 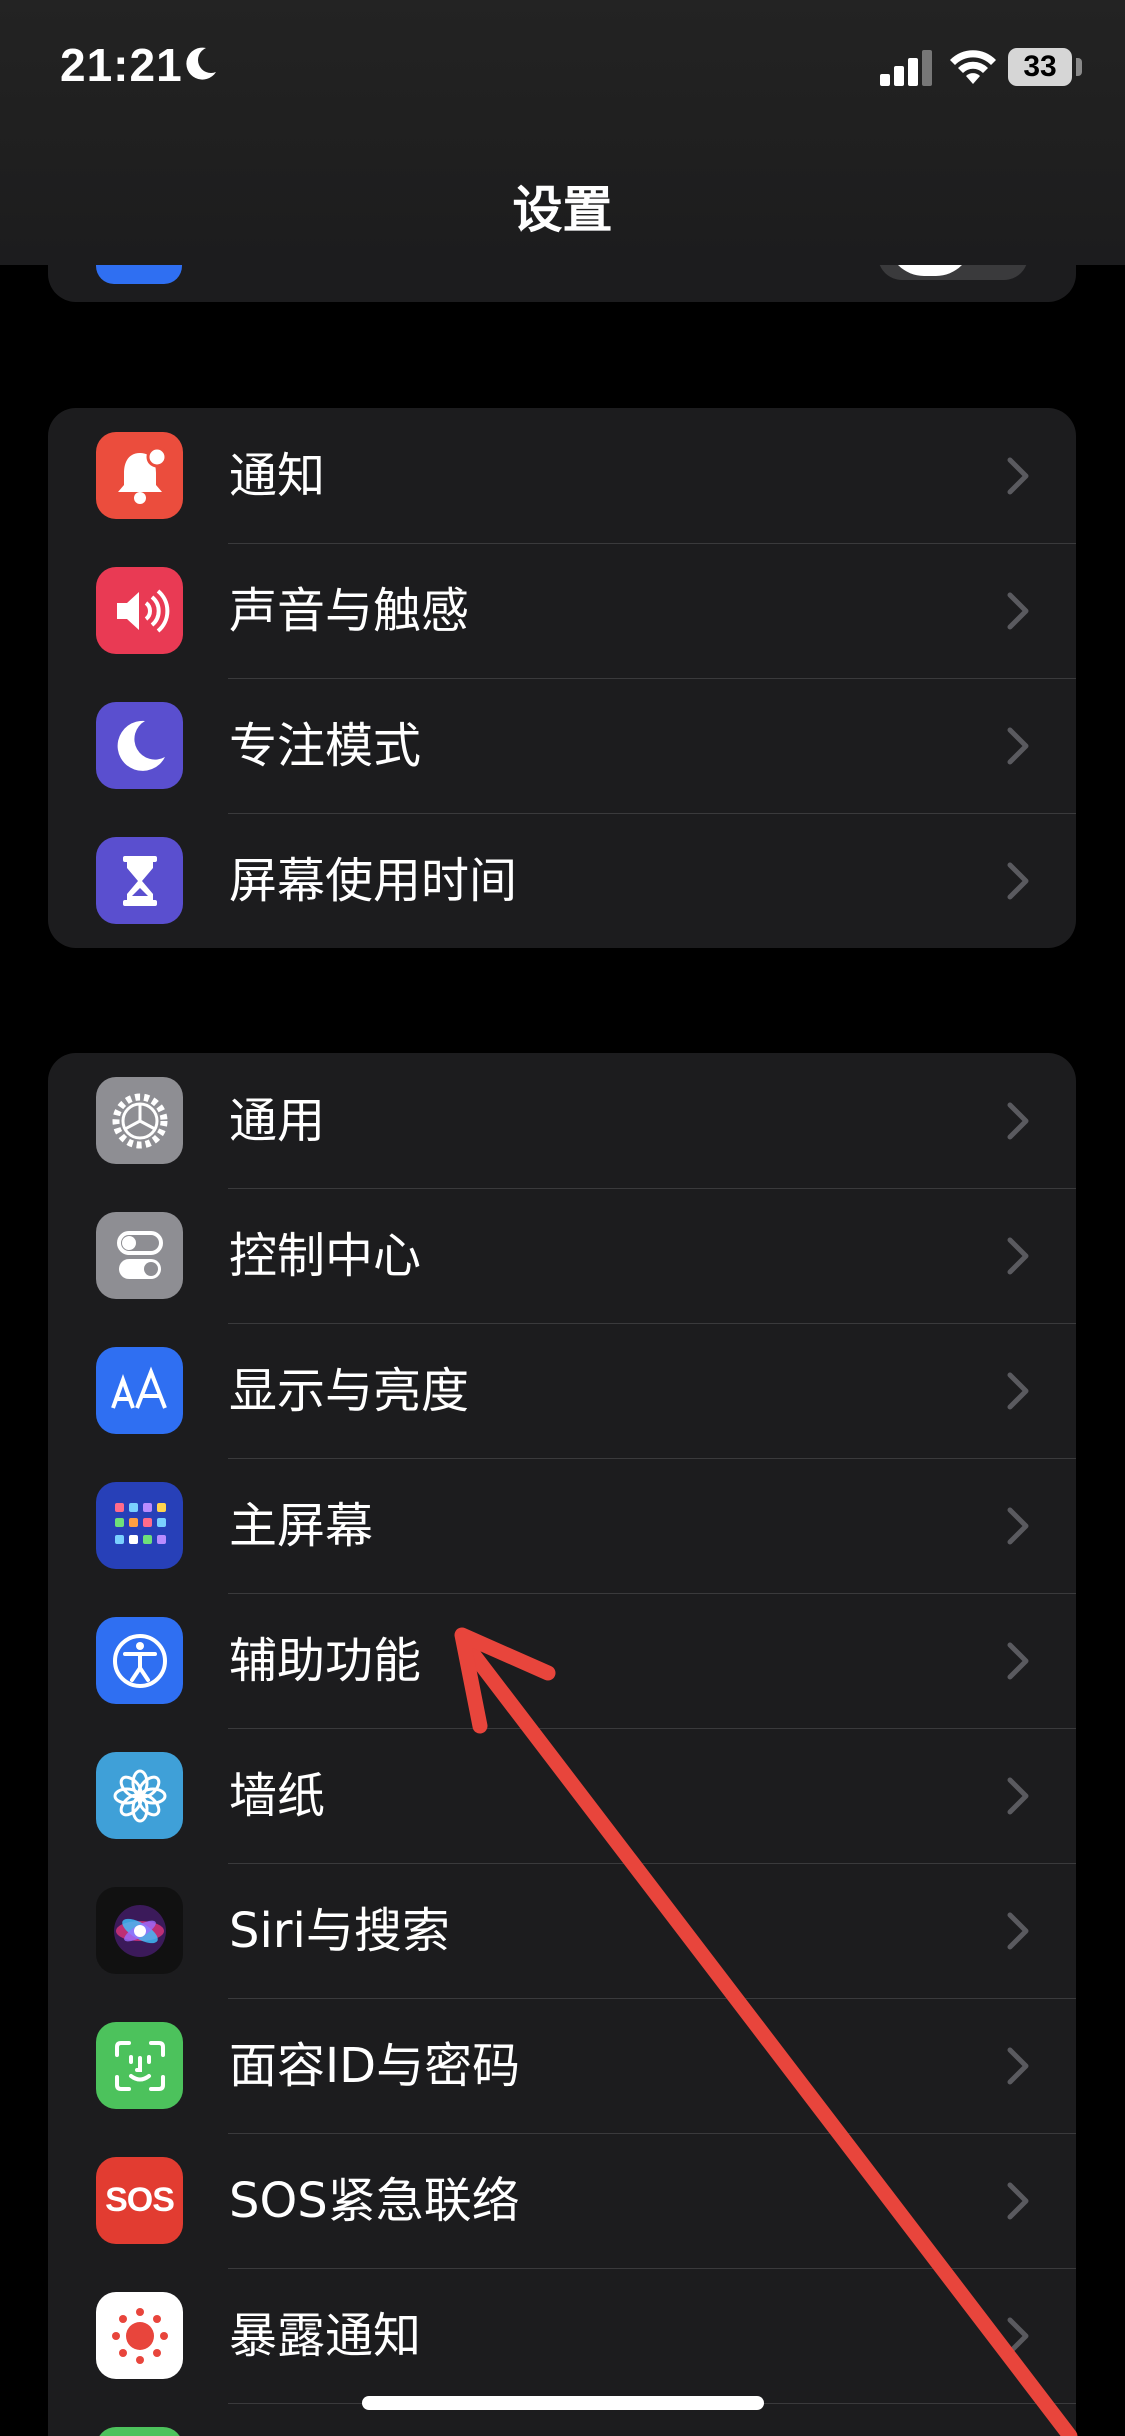 I want to click on settings-row-focus: 专注模式, so click(x=562, y=745).